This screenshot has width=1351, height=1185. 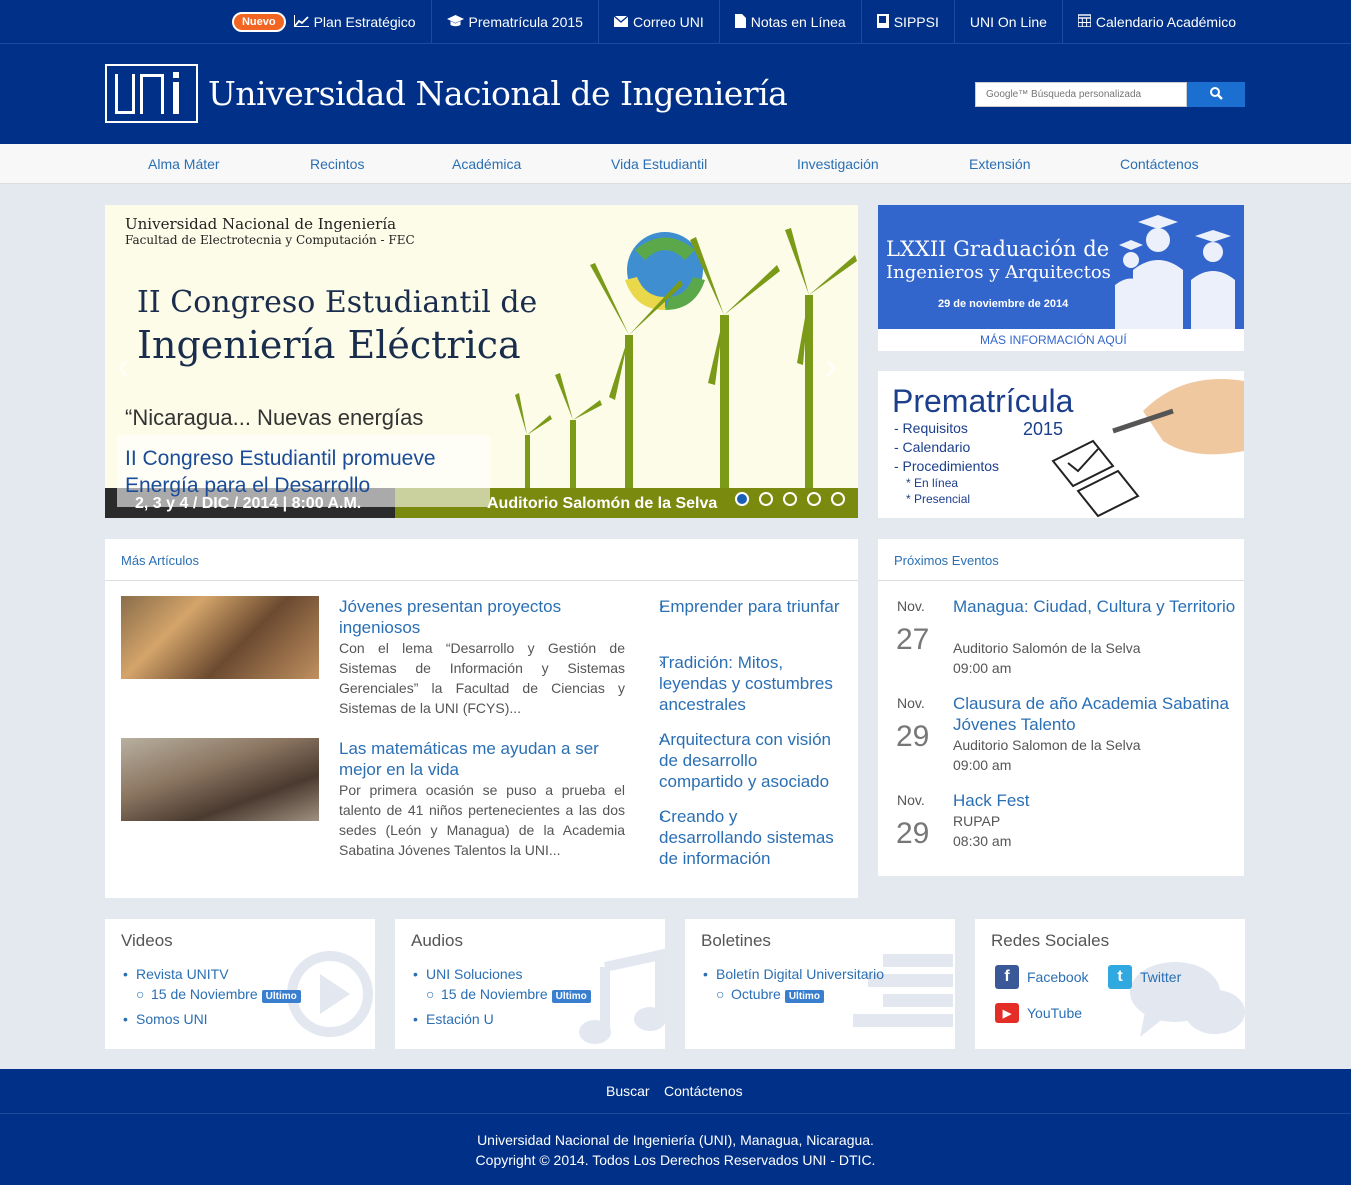 What do you see at coordinates (258, 22) in the screenshot?
I see `new-badge: Nuevo` at bounding box center [258, 22].